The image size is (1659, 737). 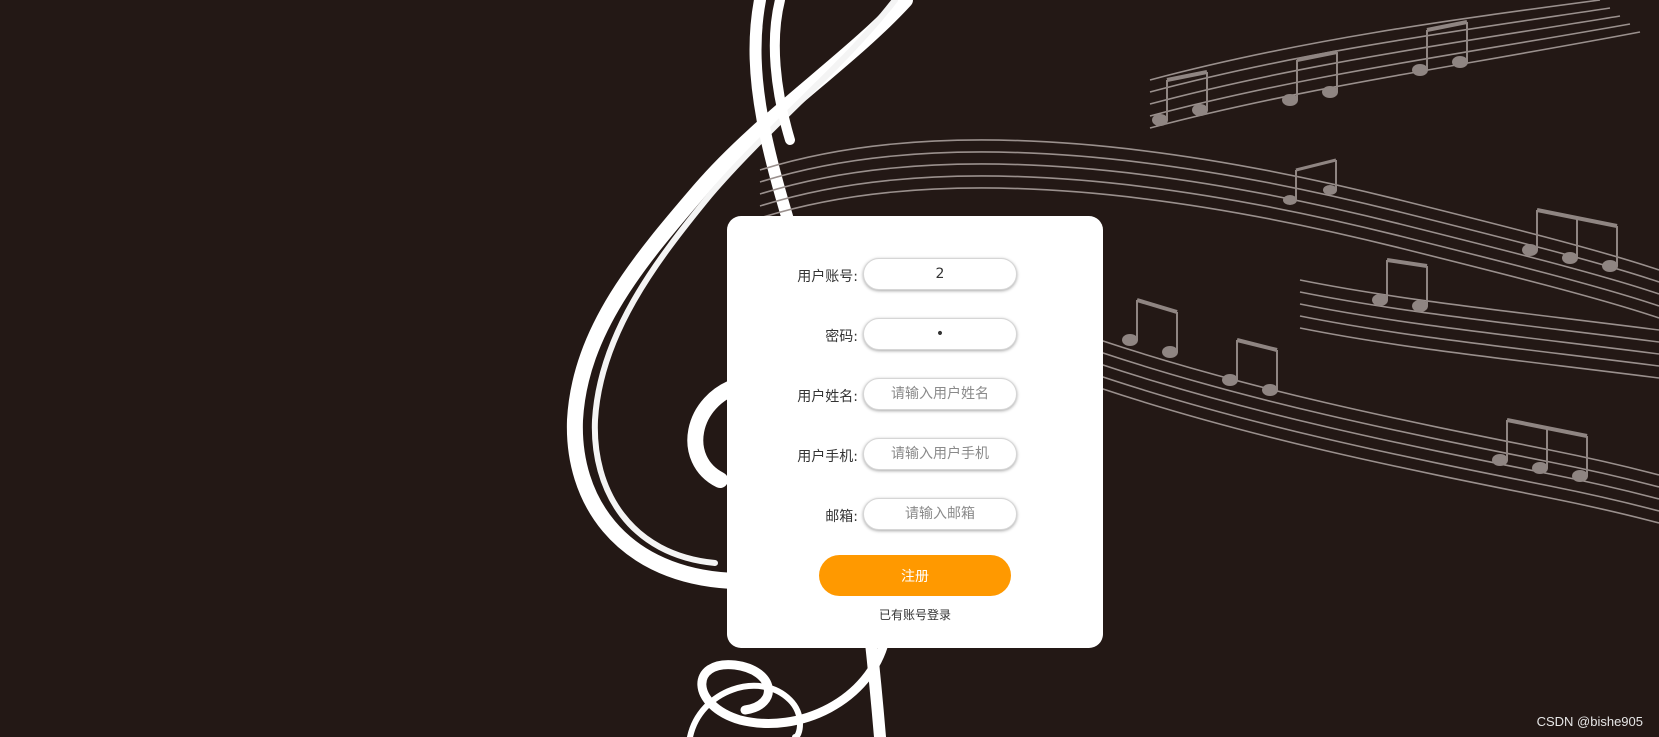 What do you see at coordinates (827, 457) in the screenshot?
I see `phone-label: 用户手机:` at bounding box center [827, 457].